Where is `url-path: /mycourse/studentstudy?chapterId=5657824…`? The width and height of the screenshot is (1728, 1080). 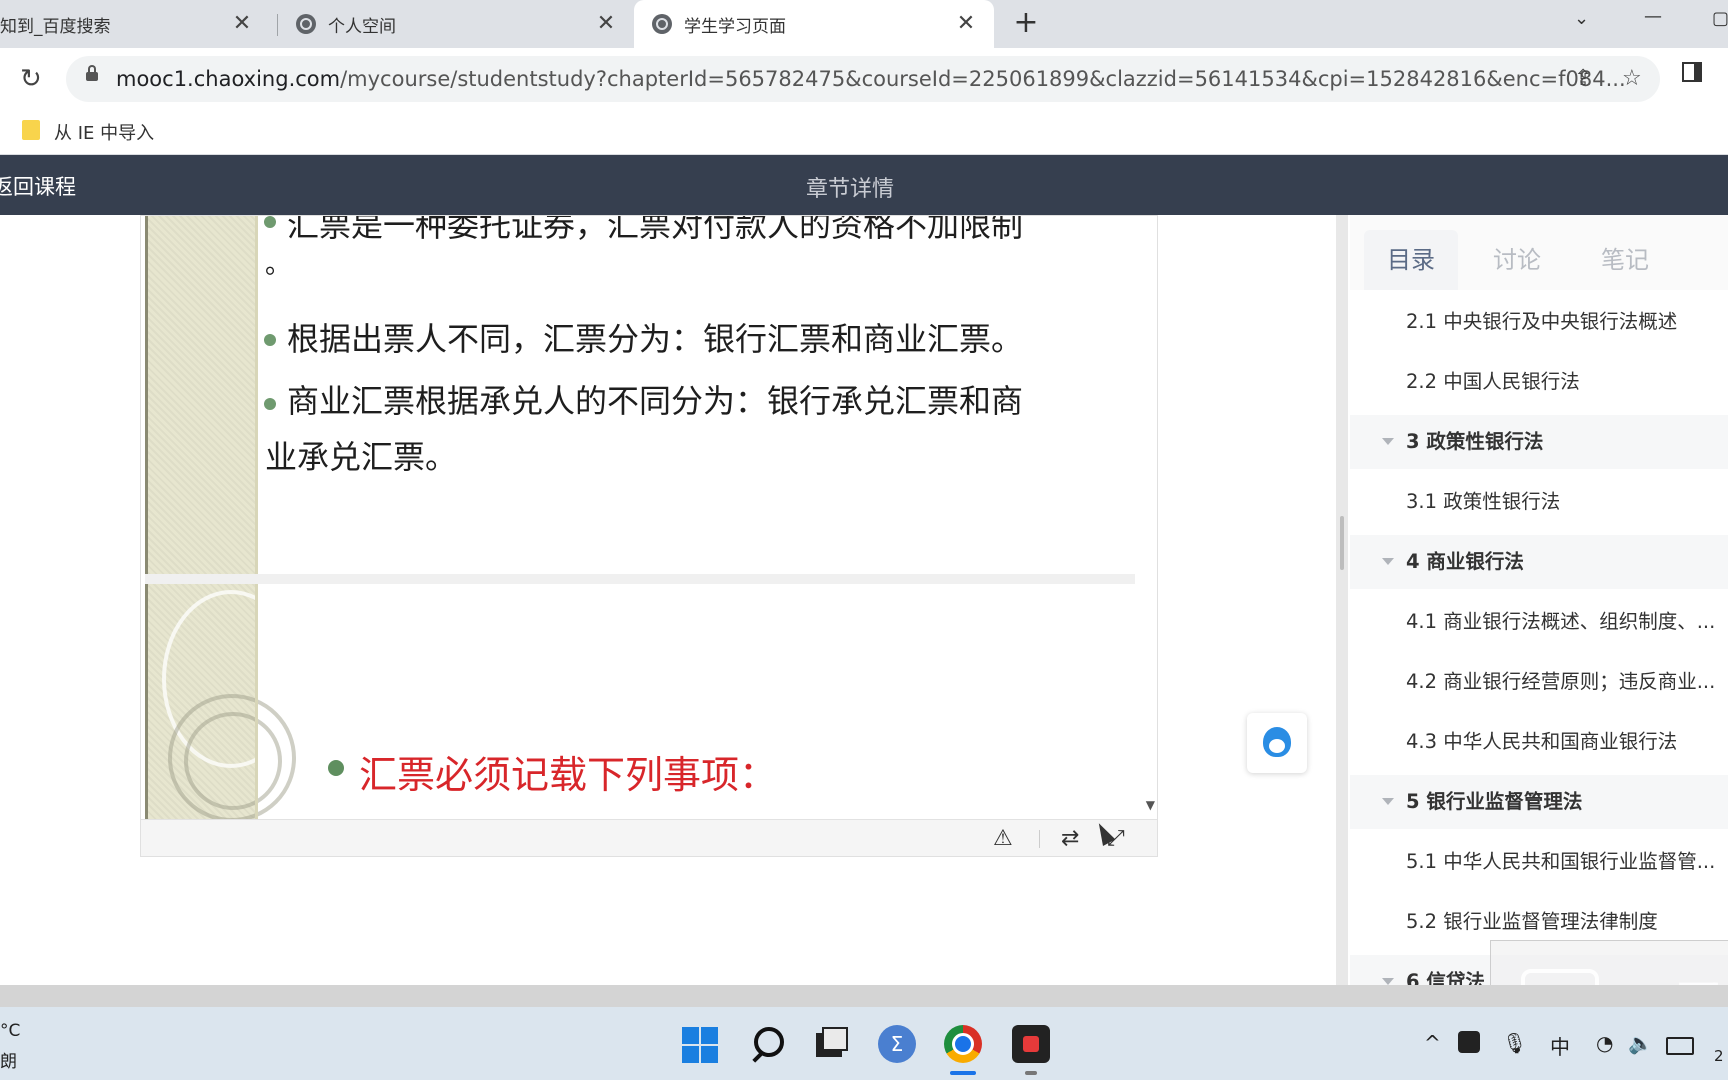
url-path: /mycourse/studentstudy?chapterId=5657824… is located at coordinates (983, 79).